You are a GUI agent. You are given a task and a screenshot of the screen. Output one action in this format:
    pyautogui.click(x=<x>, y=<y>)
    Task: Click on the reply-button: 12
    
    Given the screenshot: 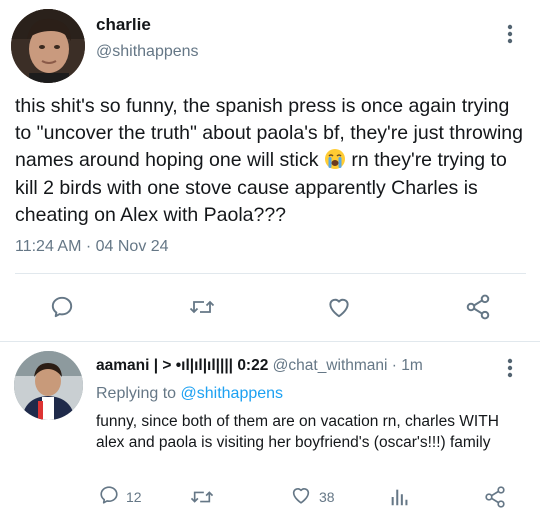 What is the action you would take?
    pyautogui.click(x=120, y=497)
    